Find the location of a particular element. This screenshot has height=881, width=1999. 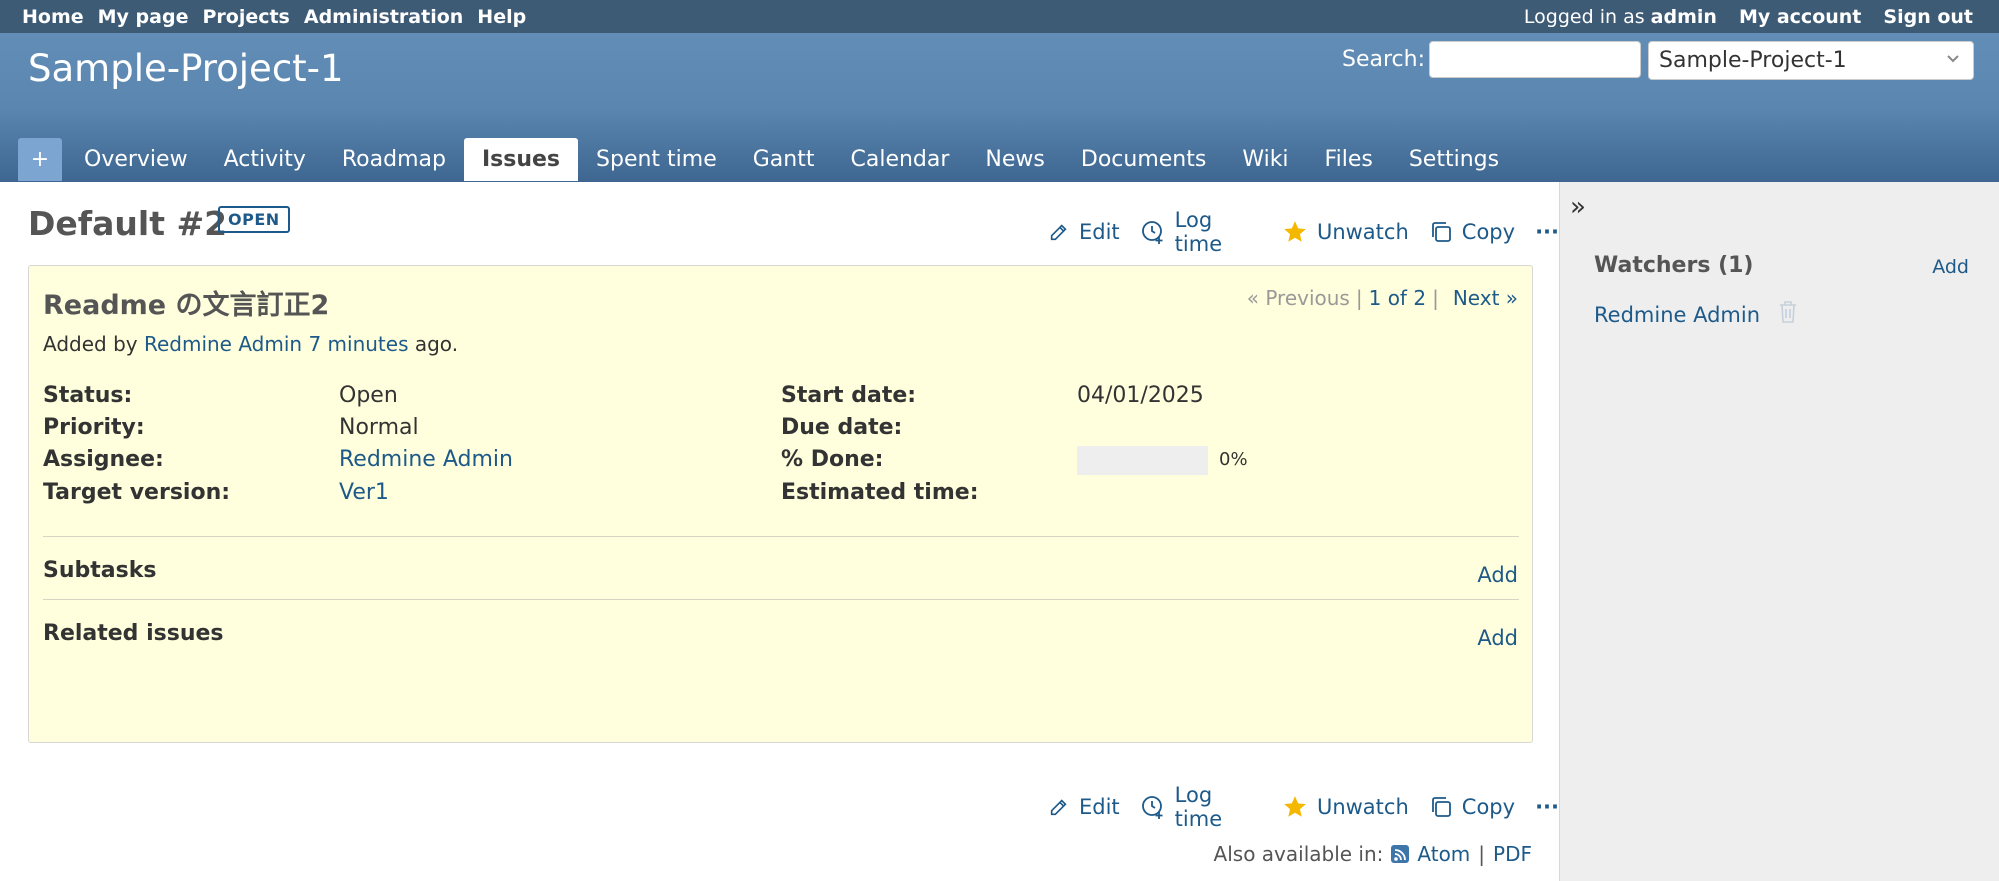

top-menu-home: Home is located at coordinates (53, 17).